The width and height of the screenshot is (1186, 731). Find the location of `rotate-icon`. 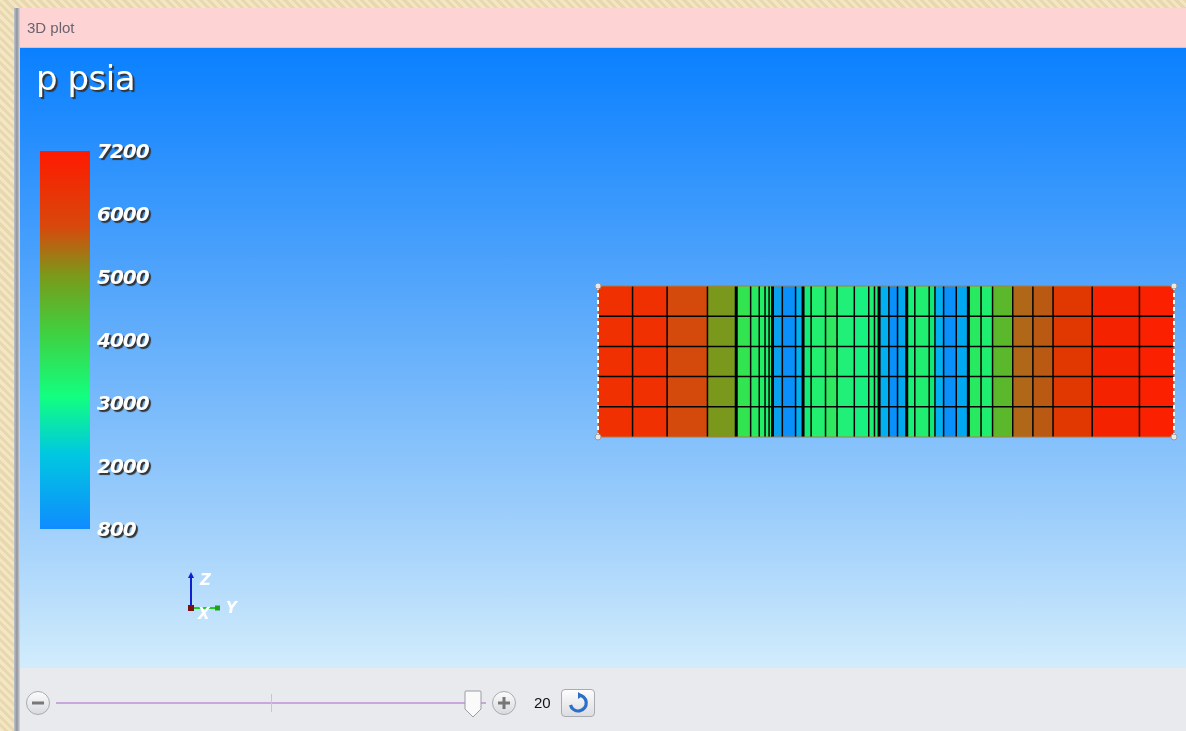

rotate-icon is located at coordinates (577, 702).